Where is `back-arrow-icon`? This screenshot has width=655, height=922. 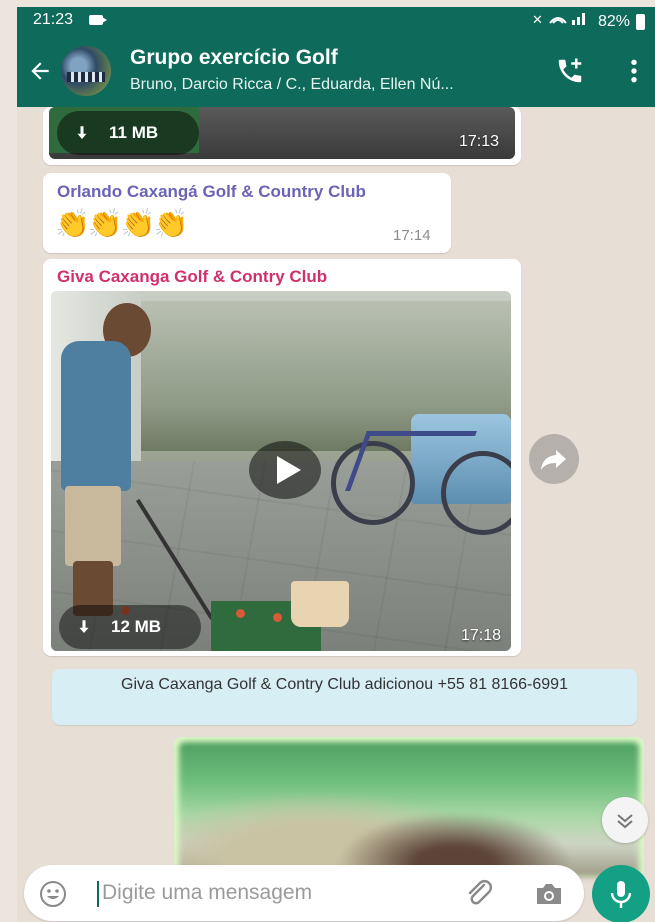
back-arrow-icon is located at coordinates (40, 71).